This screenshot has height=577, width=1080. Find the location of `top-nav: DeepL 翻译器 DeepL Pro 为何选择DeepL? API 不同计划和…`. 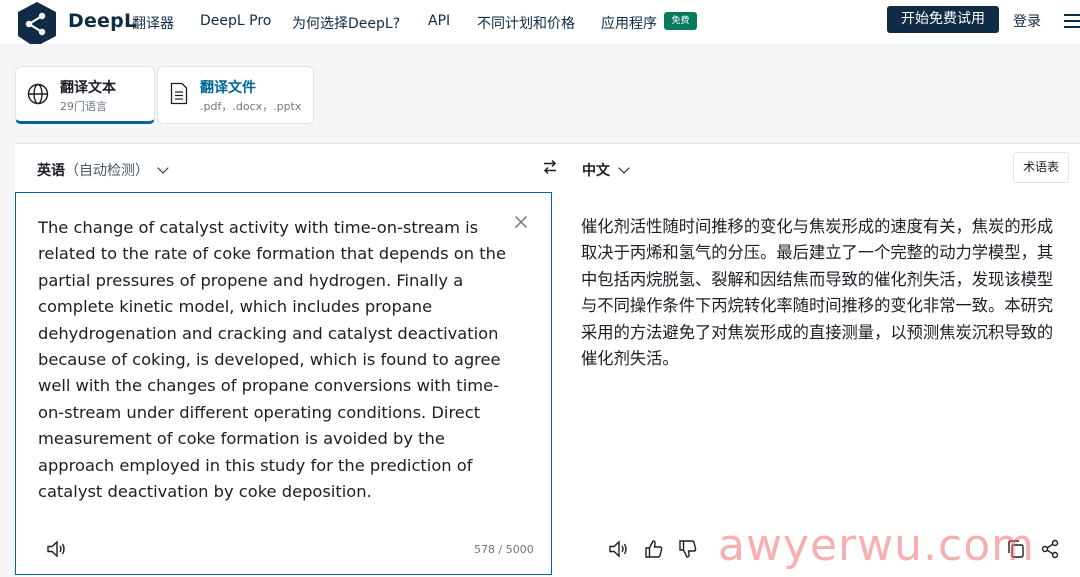

top-nav: DeepL 翻译器 DeepL Pro 为何选择DeepL? API 不同计划和… is located at coordinates (540, 24).